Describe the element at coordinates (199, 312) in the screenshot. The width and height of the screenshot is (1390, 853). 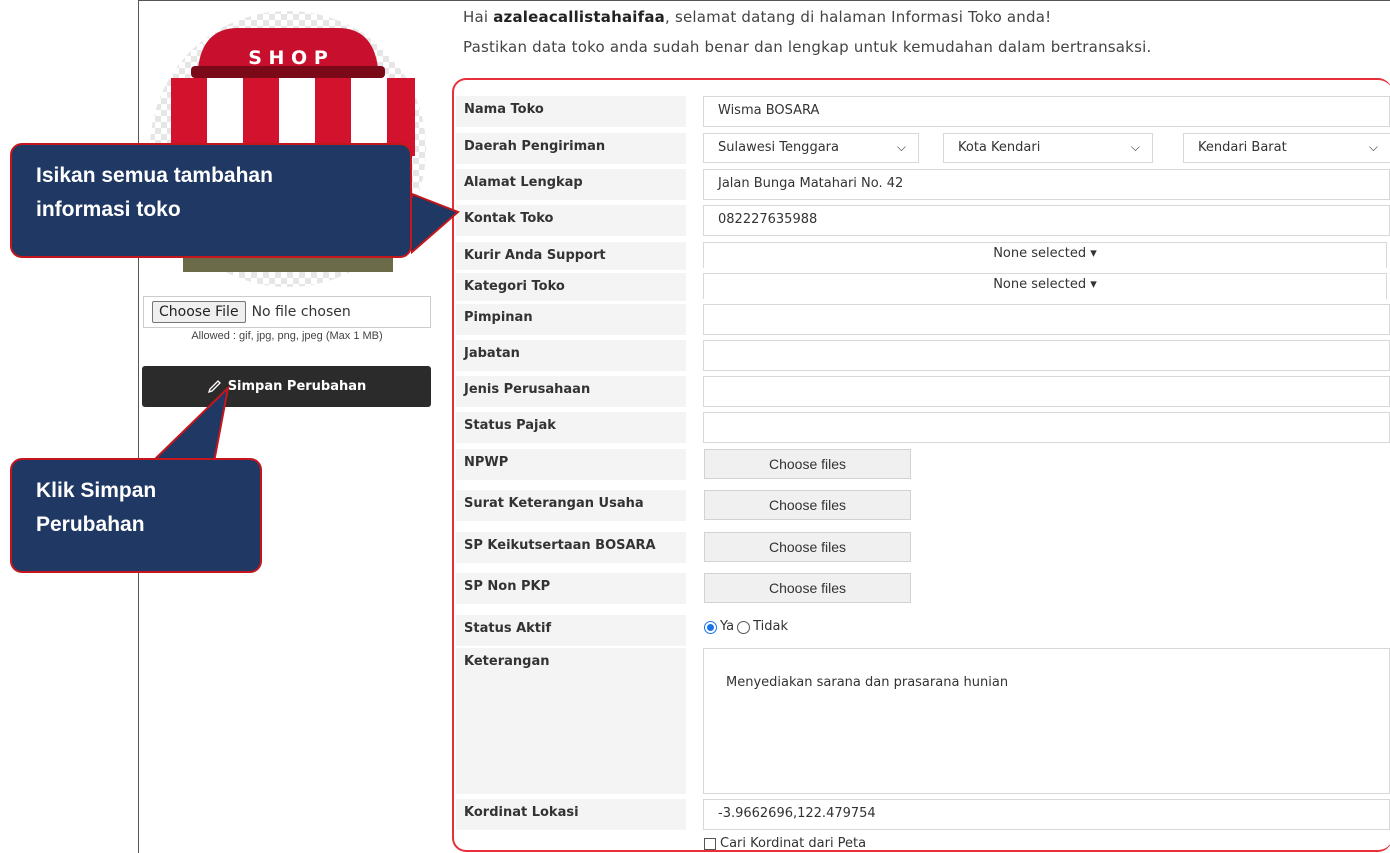
I see `choose-file-button: Choose File` at that location.